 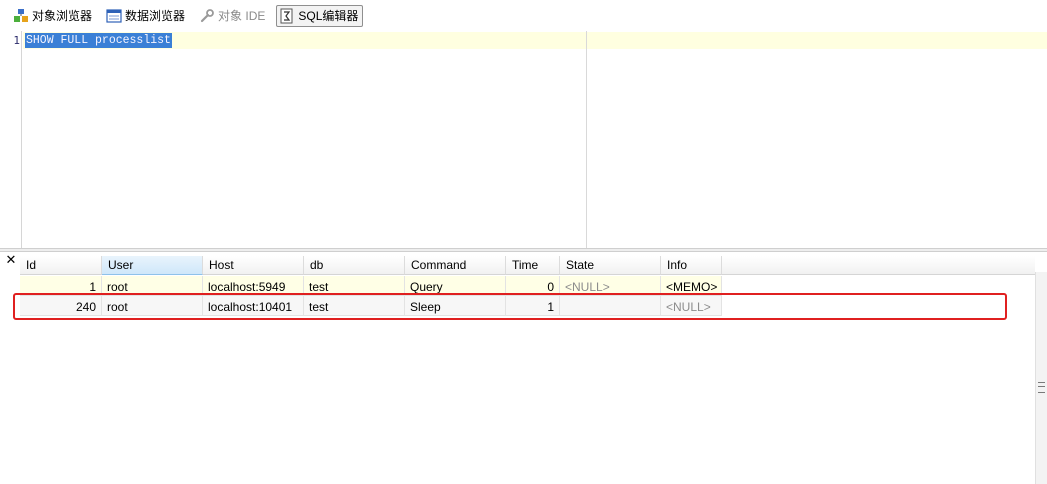 I want to click on sql-editor-label: SQL编辑器, so click(x=328, y=16).